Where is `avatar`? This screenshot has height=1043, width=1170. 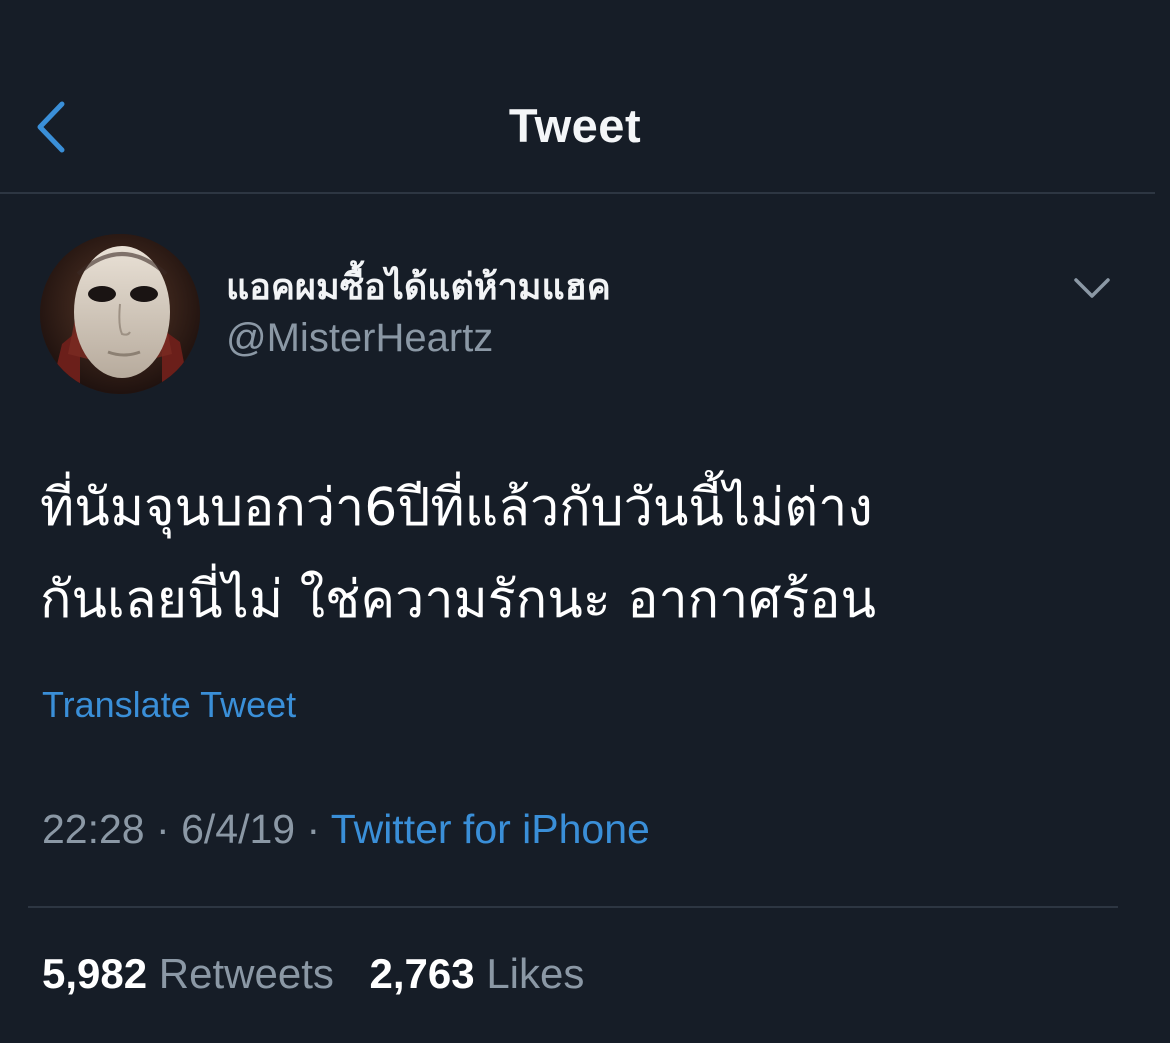
avatar is located at coordinates (120, 314).